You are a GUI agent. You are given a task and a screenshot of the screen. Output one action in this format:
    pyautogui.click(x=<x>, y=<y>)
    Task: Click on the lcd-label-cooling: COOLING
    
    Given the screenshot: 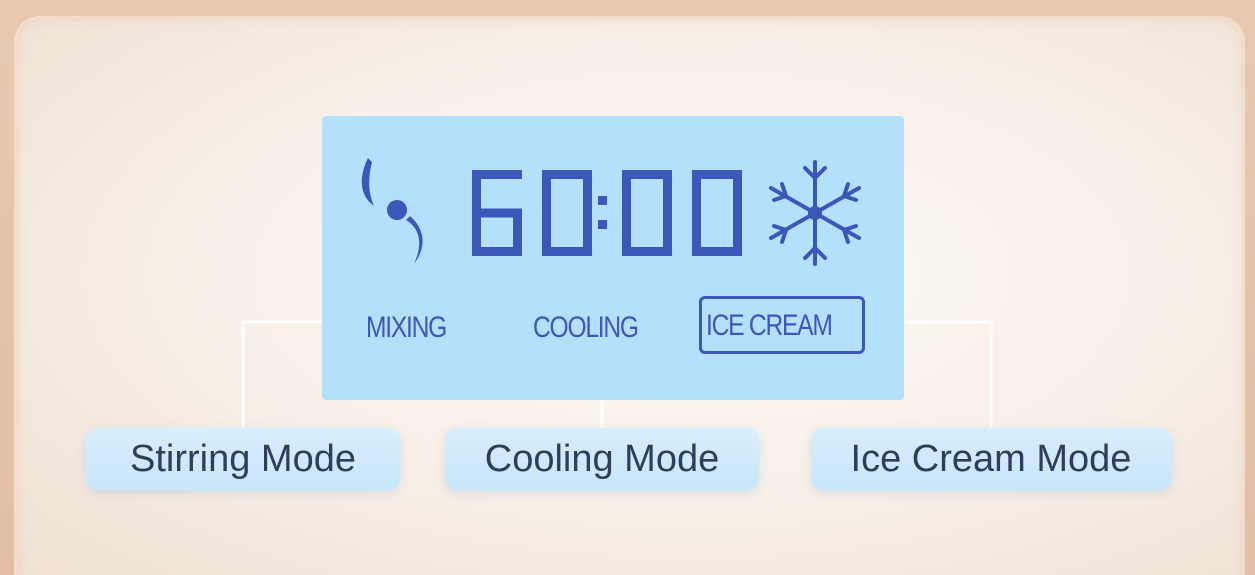 What is the action you would take?
    pyautogui.click(x=586, y=327)
    